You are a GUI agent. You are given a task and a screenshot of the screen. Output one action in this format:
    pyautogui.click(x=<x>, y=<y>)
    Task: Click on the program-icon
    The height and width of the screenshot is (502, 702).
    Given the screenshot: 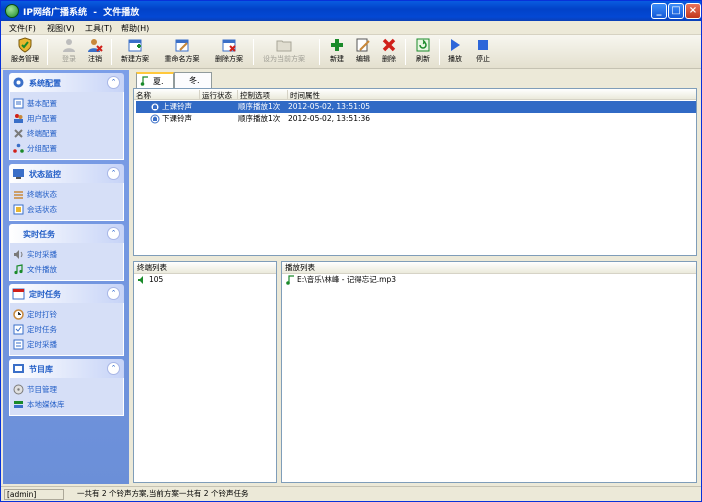 What is the action you would take?
    pyautogui.click(x=18, y=389)
    